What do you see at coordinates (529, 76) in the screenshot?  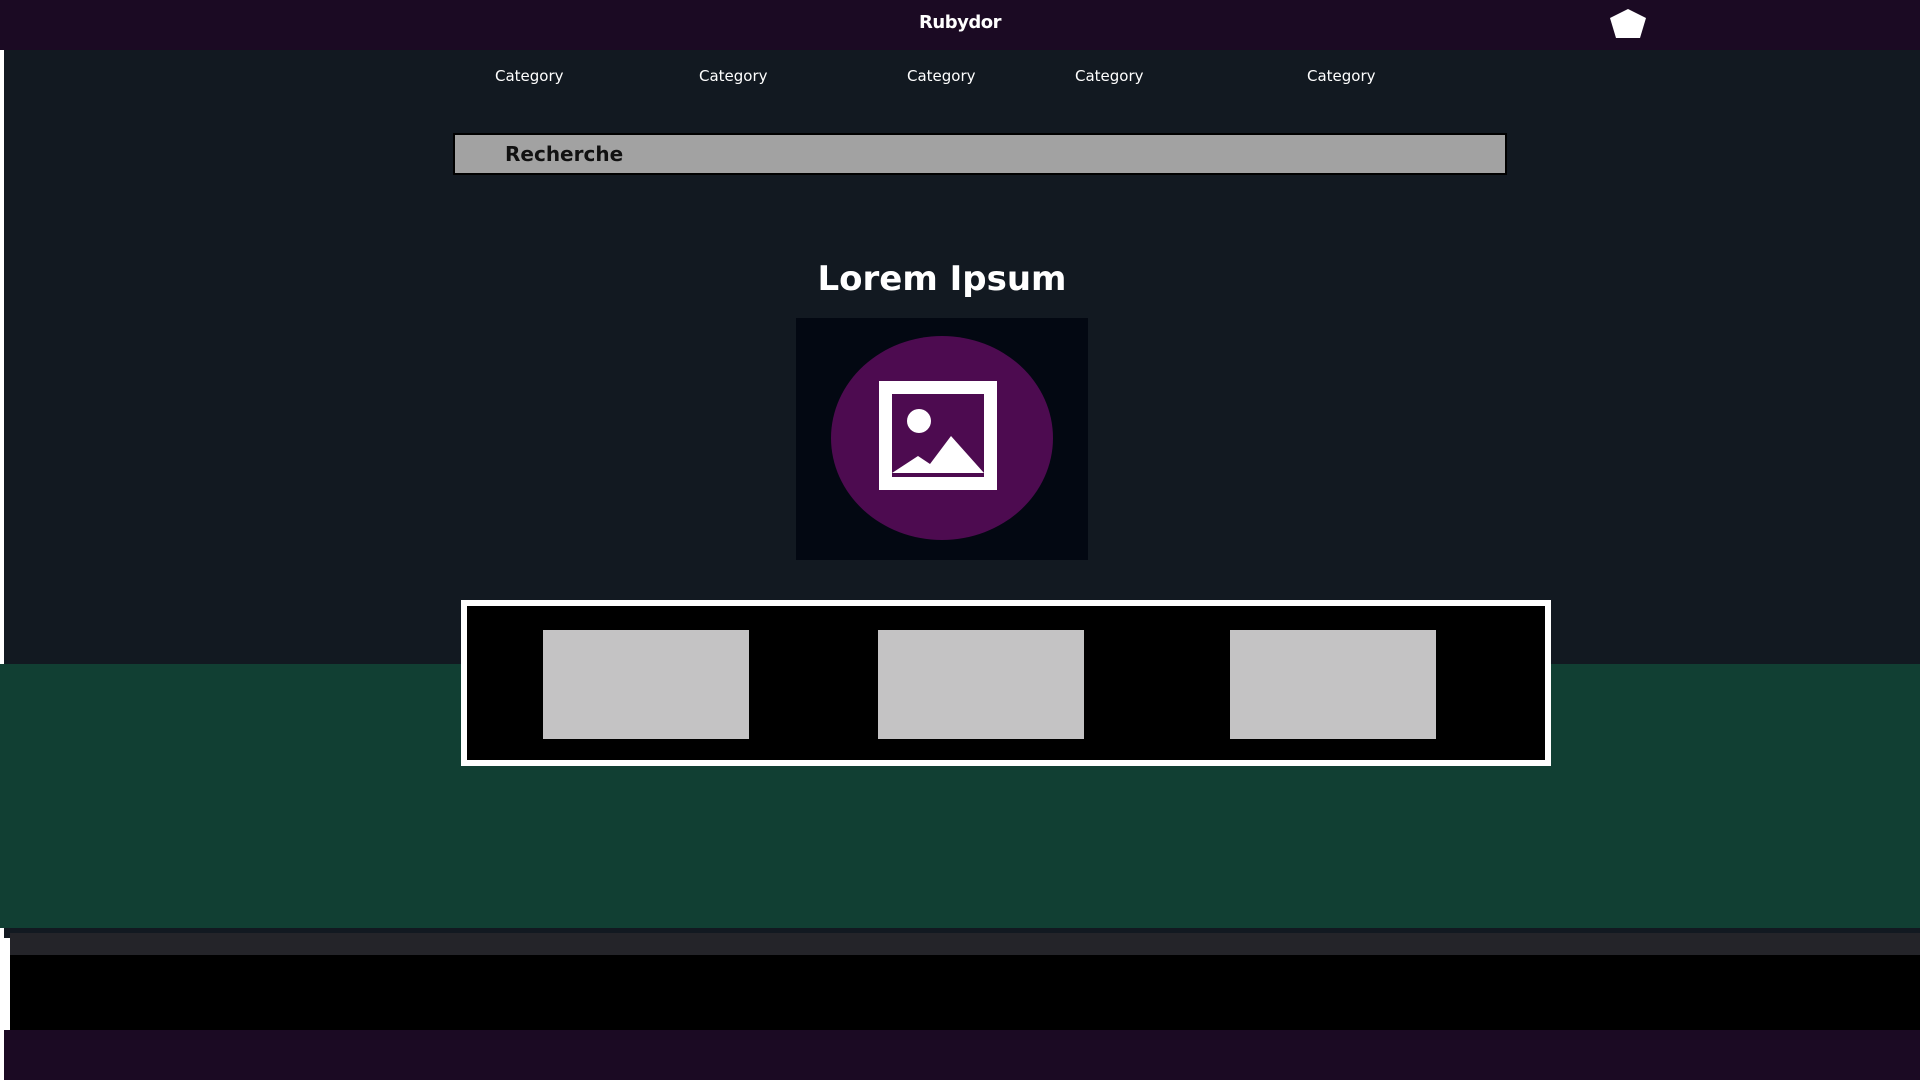 I see `nav-category-1: Category` at bounding box center [529, 76].